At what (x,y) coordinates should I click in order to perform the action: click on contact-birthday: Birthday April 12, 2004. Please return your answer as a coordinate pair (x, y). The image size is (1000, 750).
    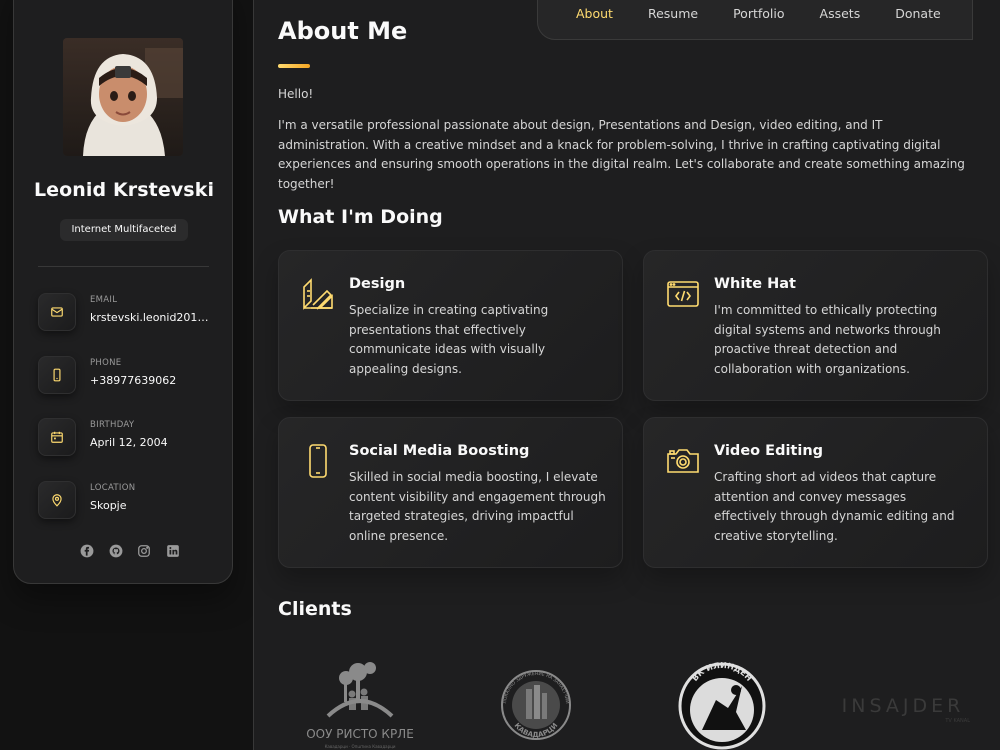
    Looking at the image, I should click on (133, 438).